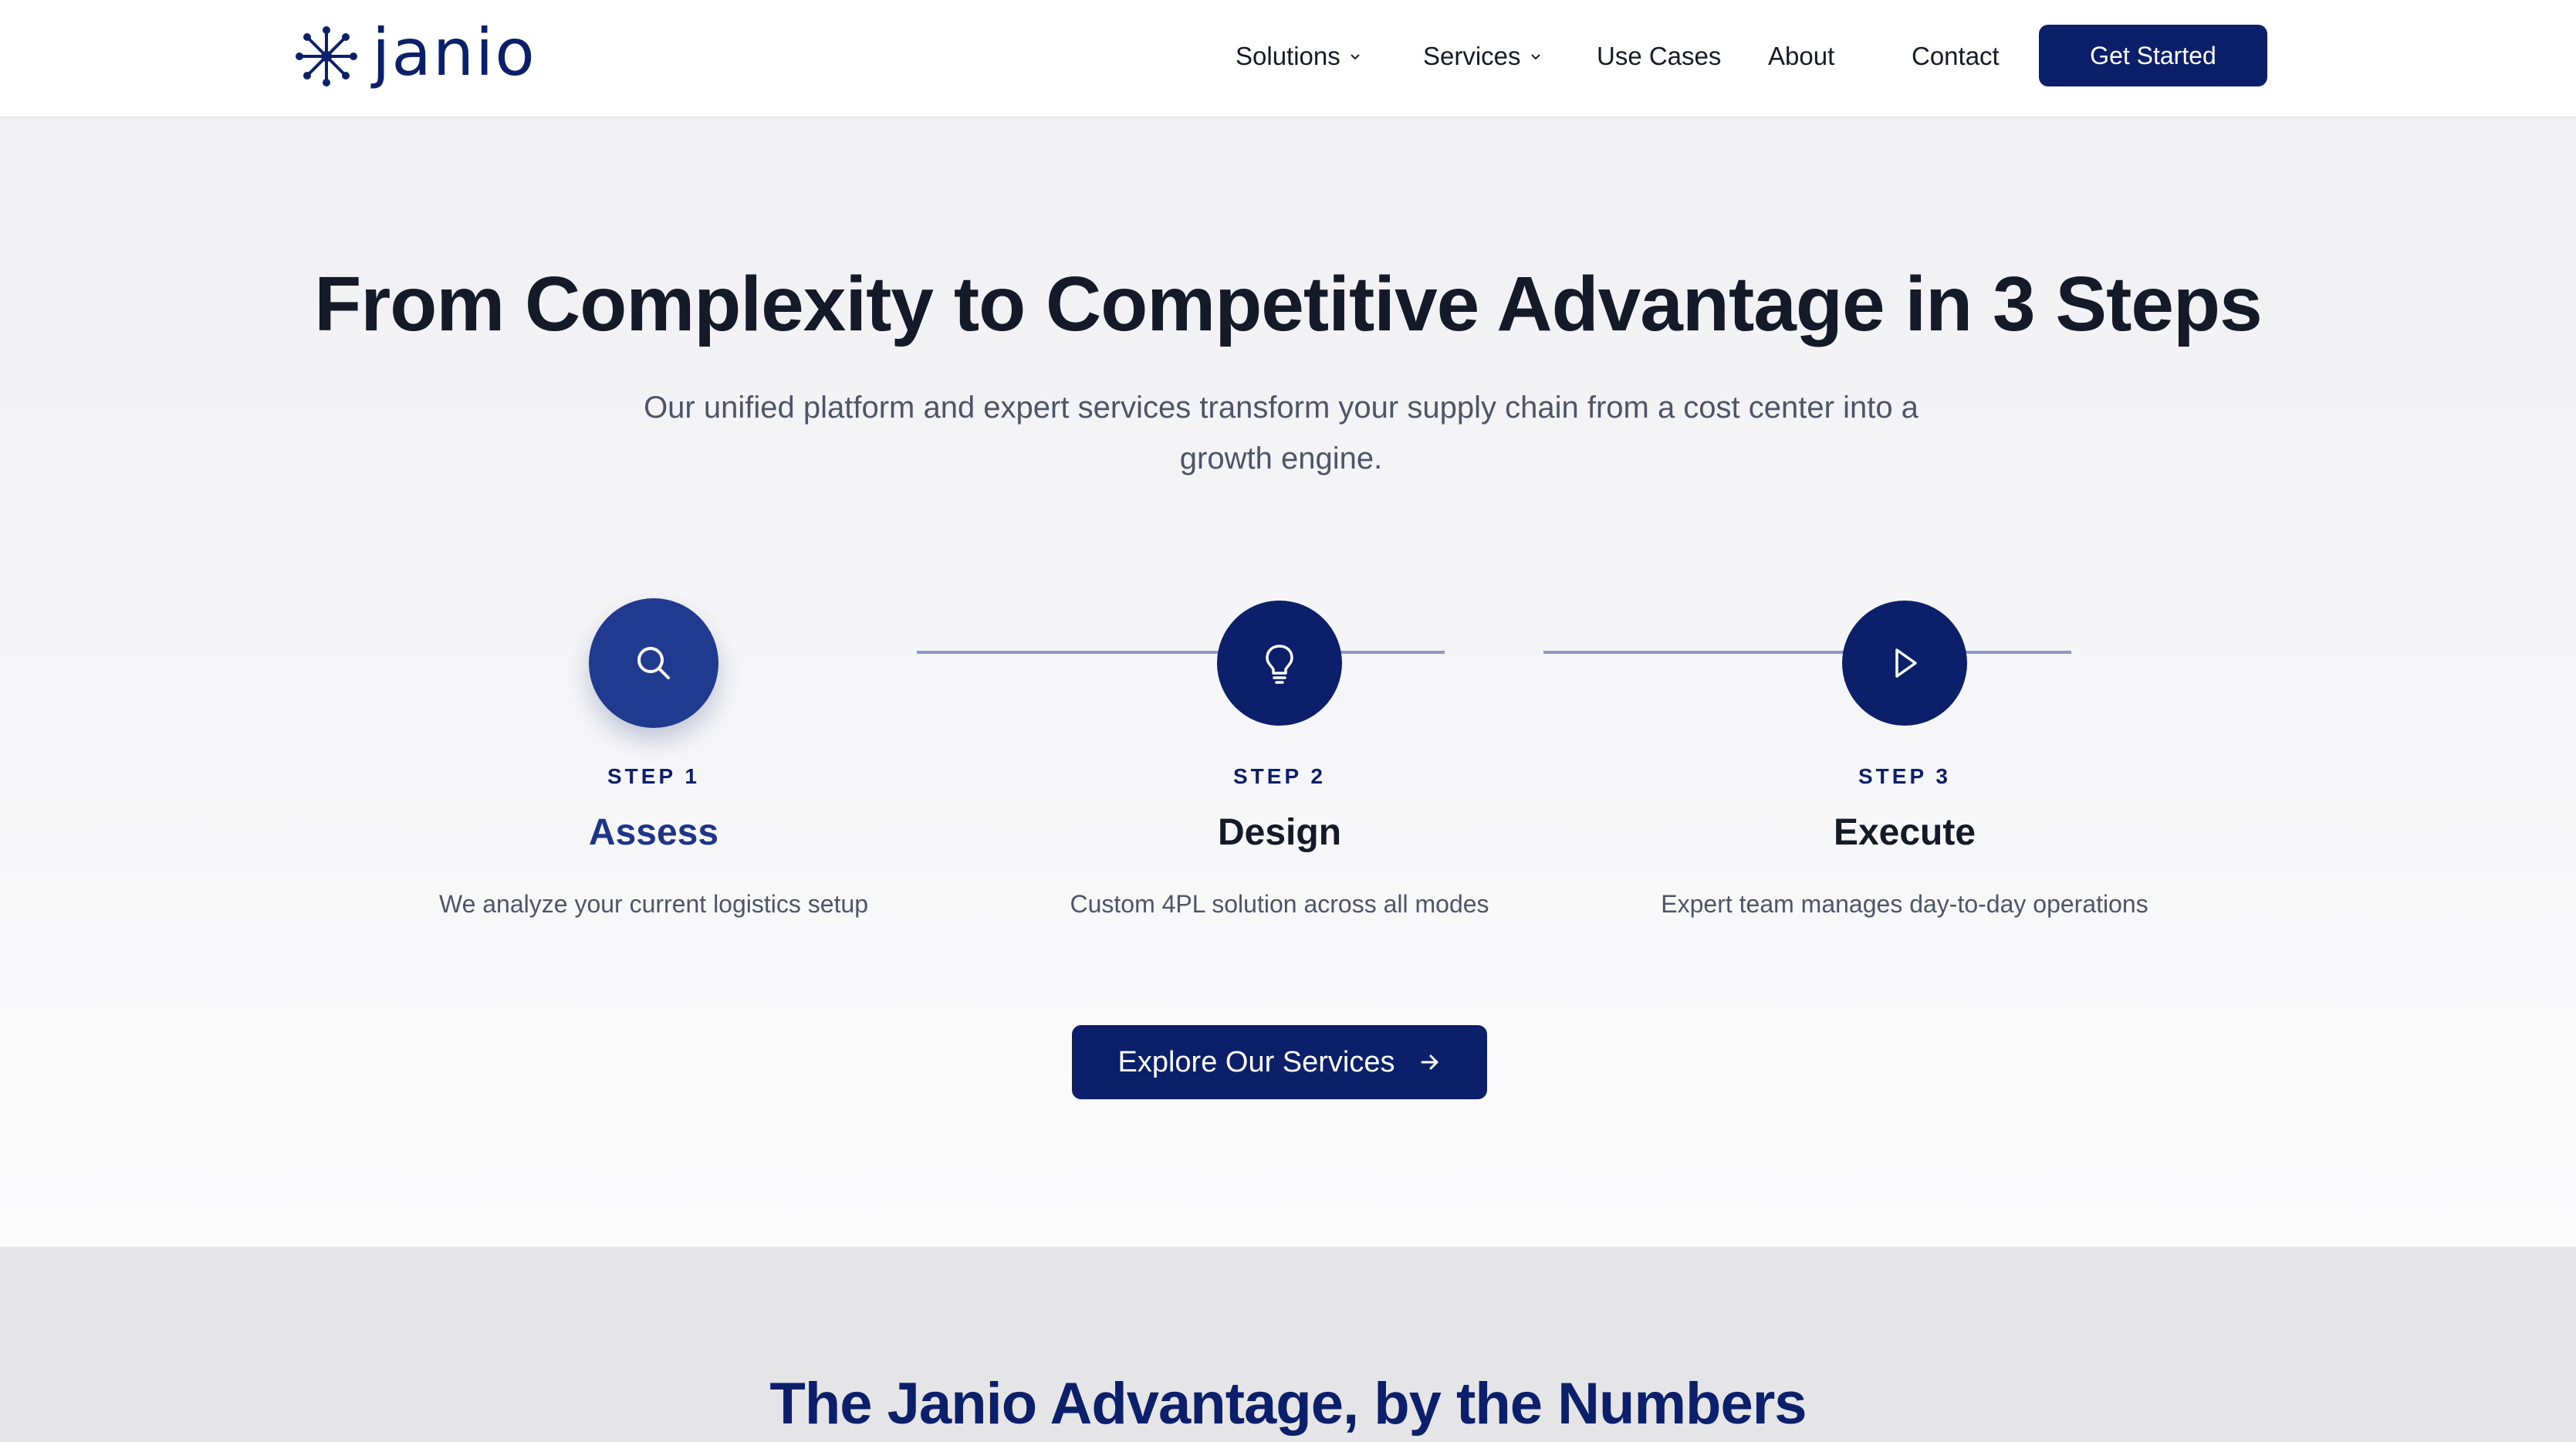 Image resolution: width=2576 pixels, height=1442 pixels. I want to click on nav-item-use-cases: Use Cases, so click(1659, 57).